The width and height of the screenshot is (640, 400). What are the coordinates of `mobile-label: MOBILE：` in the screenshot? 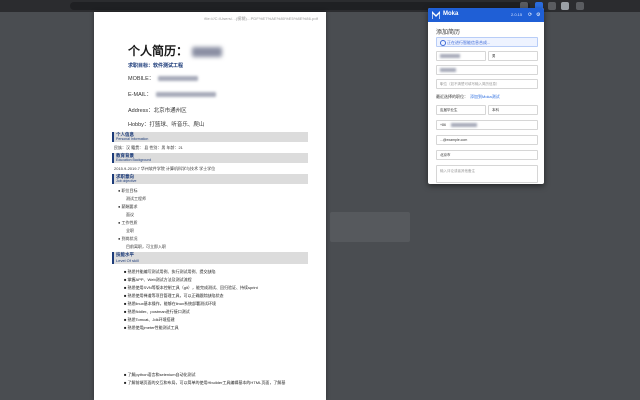 It's located at (141, 79).